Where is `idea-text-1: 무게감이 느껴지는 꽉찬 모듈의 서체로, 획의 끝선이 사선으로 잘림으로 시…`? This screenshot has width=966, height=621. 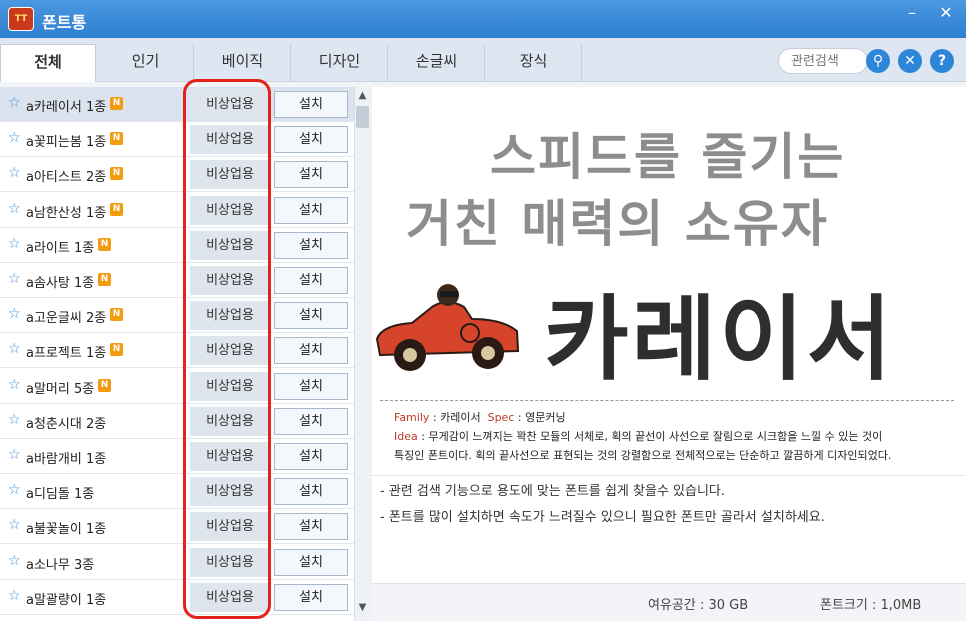
idea-text-1: 무게감이 느껴지는 꽉찬 모듈의 서체로, 획의 끝선이 사선으로 잘림으로 시… is located at coordinates (655, 436).